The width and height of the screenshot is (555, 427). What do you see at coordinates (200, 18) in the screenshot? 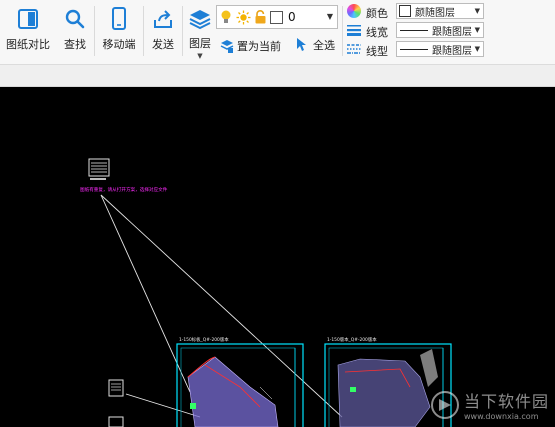
I see `layers-icon` at bounding box center [200, 18].